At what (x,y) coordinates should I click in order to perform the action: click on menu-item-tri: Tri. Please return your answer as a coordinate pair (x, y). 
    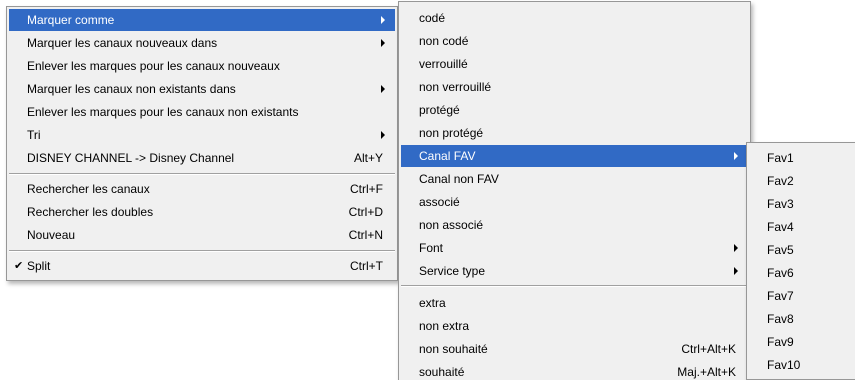
    Looking at the image, I should click on (202, 135).